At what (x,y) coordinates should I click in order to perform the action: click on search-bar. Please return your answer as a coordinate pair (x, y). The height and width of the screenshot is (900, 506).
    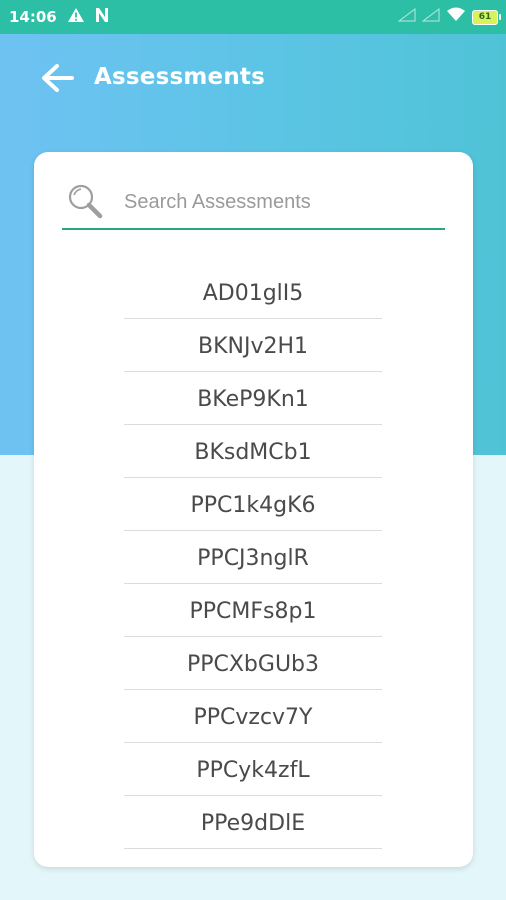
    Looking at the image, I should click on (253, 204).